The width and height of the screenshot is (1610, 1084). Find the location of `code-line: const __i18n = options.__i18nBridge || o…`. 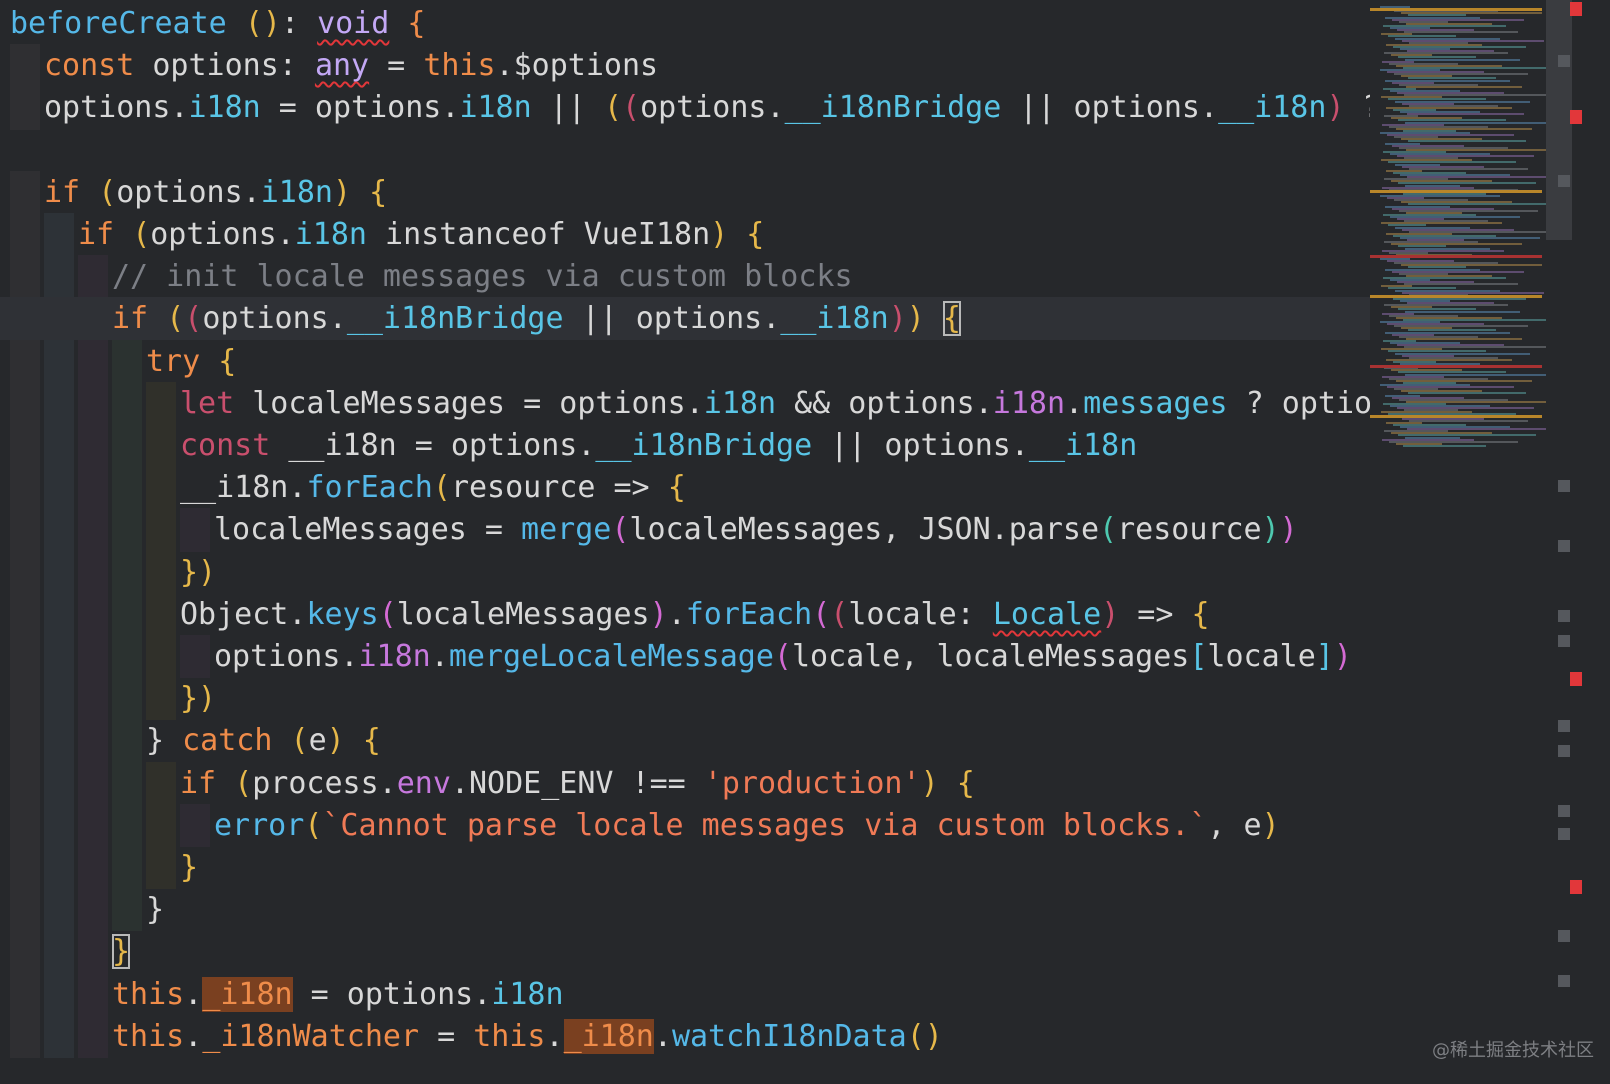

code-line: const __i18n = options.__i18nBridge || o… is located at coordinates (568, 445).